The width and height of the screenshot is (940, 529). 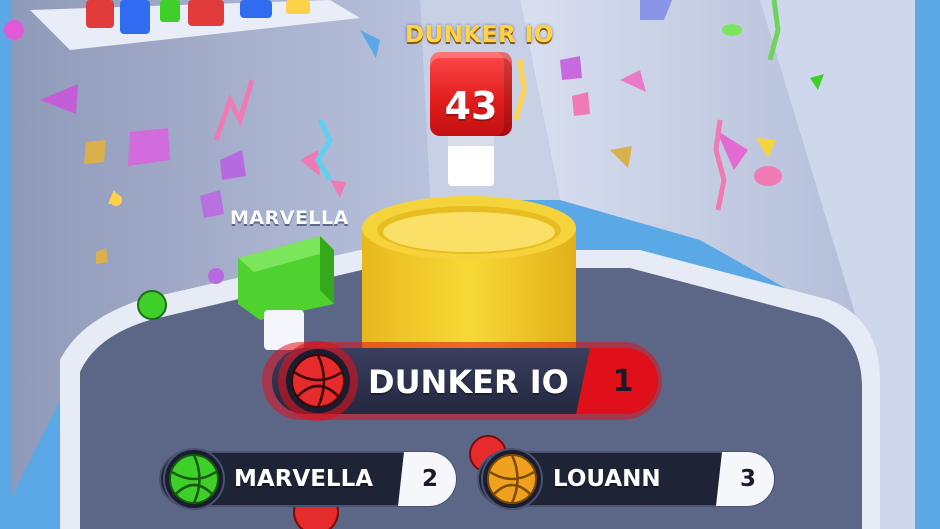 I want to click on top-player-body, so click(x=471, y=161).